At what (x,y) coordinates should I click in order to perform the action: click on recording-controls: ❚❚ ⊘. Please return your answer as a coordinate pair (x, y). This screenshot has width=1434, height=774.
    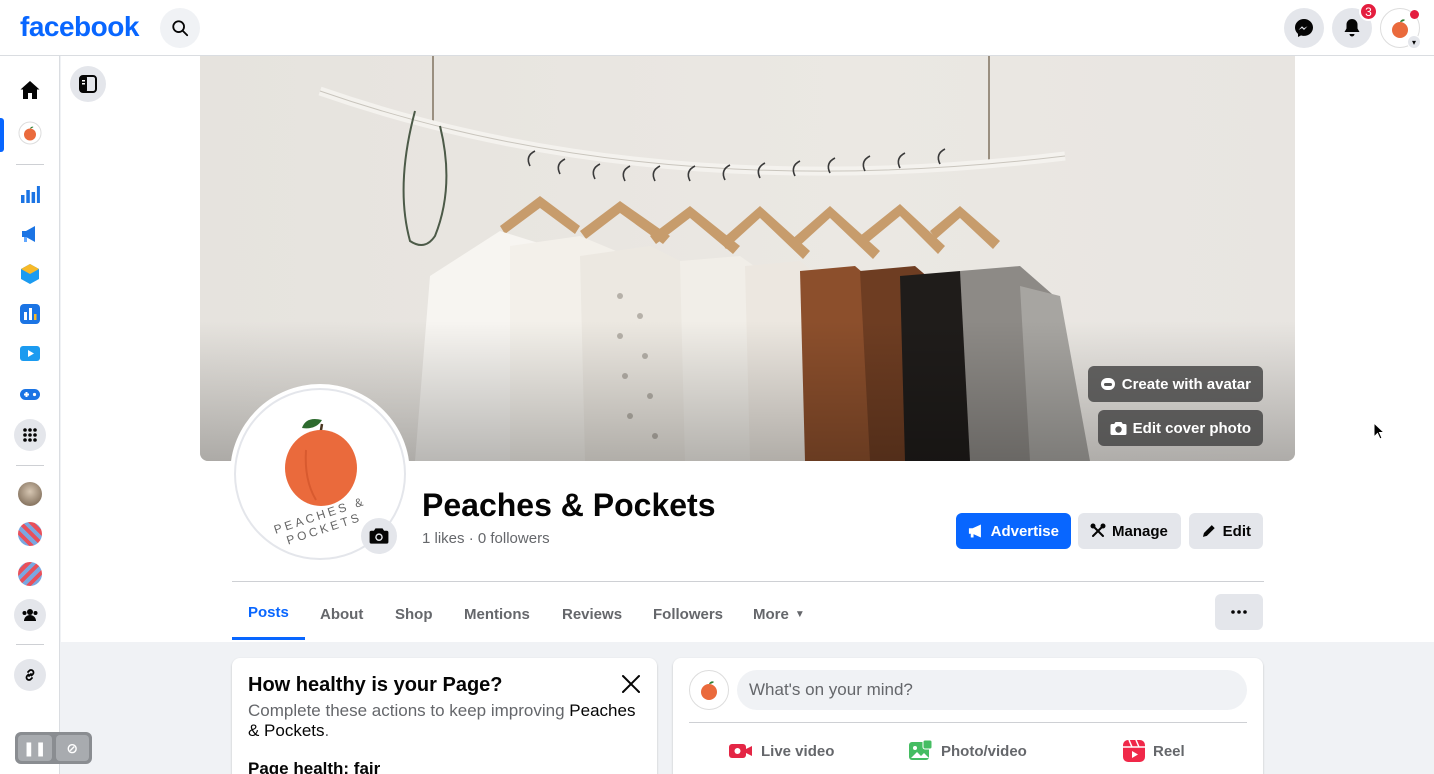
    Looking at the image, I should click on (53, 748).